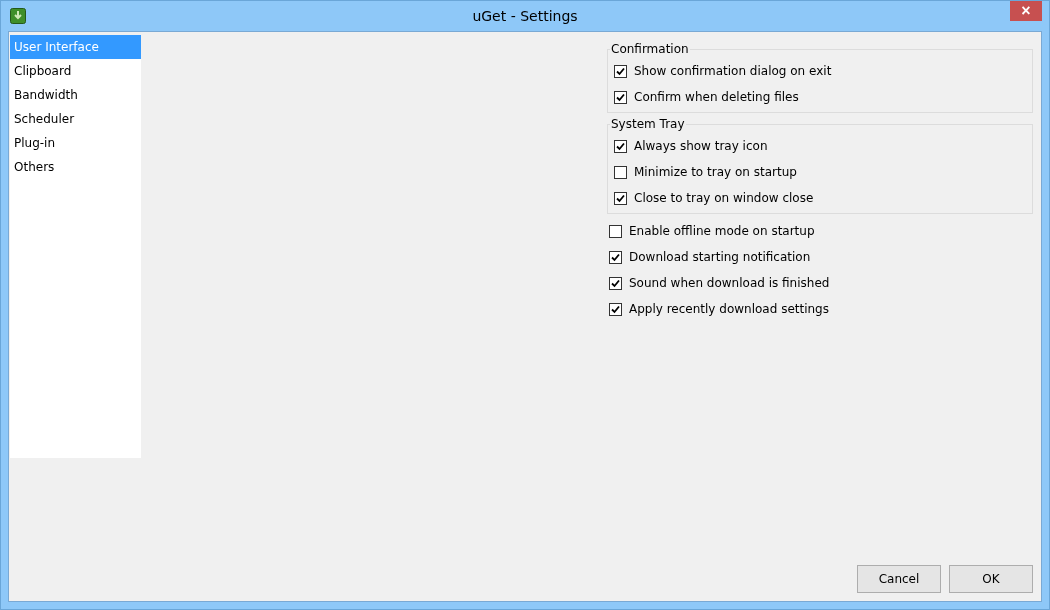  I want to click on checkbox-label: Enable offline mode on startup, so click(722, 231).